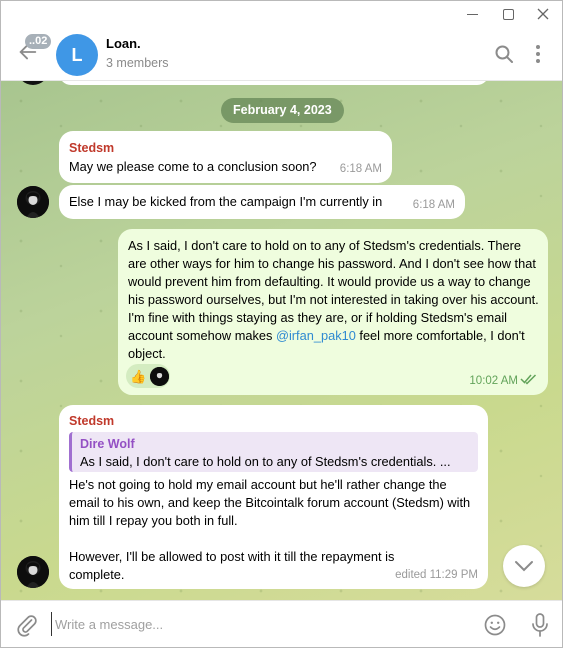 Image resolution: width=563 pixels, height=648 pixels. I want to click on reactor-avatar, so click(159, 376).